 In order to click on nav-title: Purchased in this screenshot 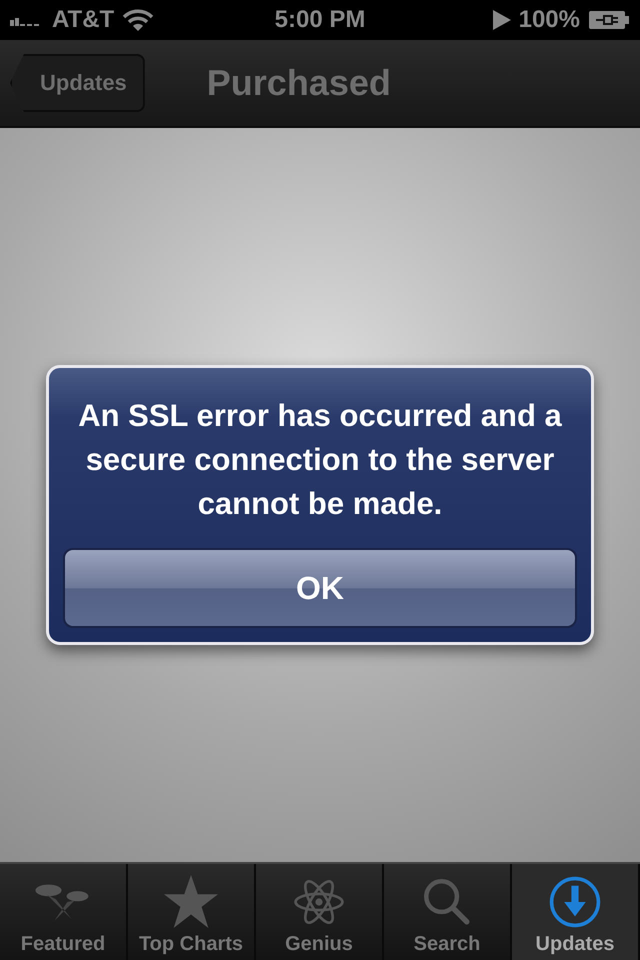, I will do `click(298, 83)`.